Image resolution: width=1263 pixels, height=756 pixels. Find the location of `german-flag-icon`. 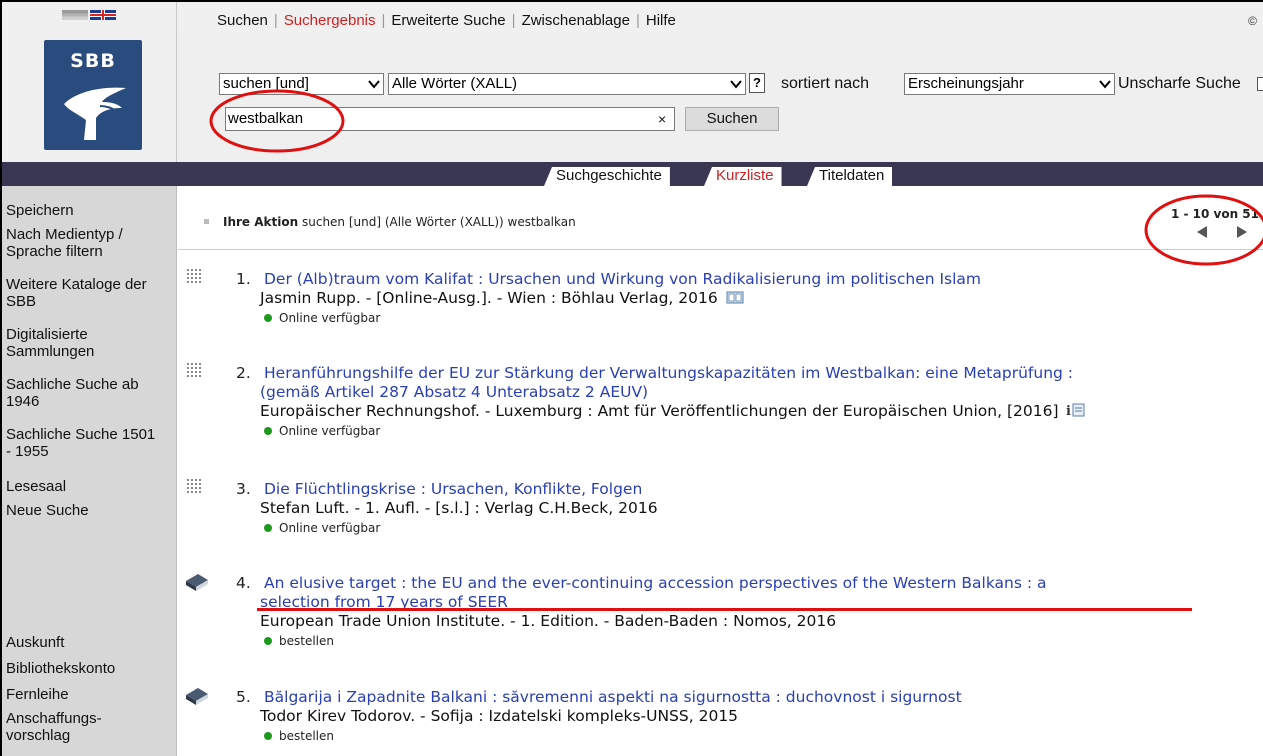

german-flag-icon is located at coordinates (75, 15).